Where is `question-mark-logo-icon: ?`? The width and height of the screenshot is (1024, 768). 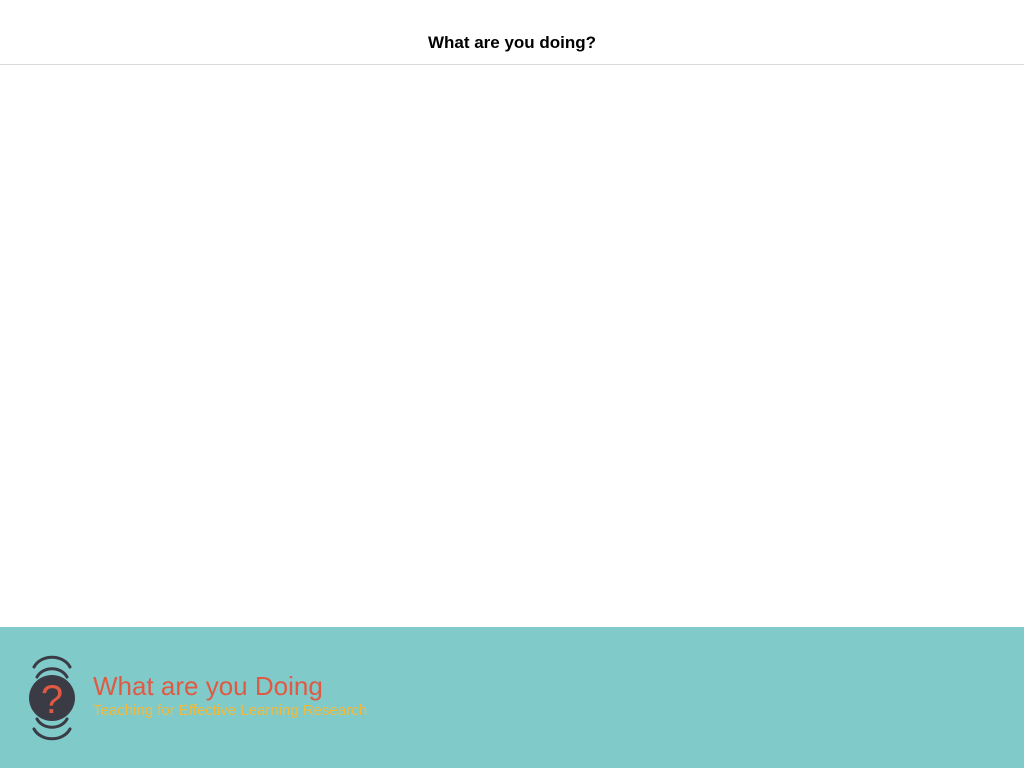
question-mark-logo-icon: ? is located at coordinates (52, 698).